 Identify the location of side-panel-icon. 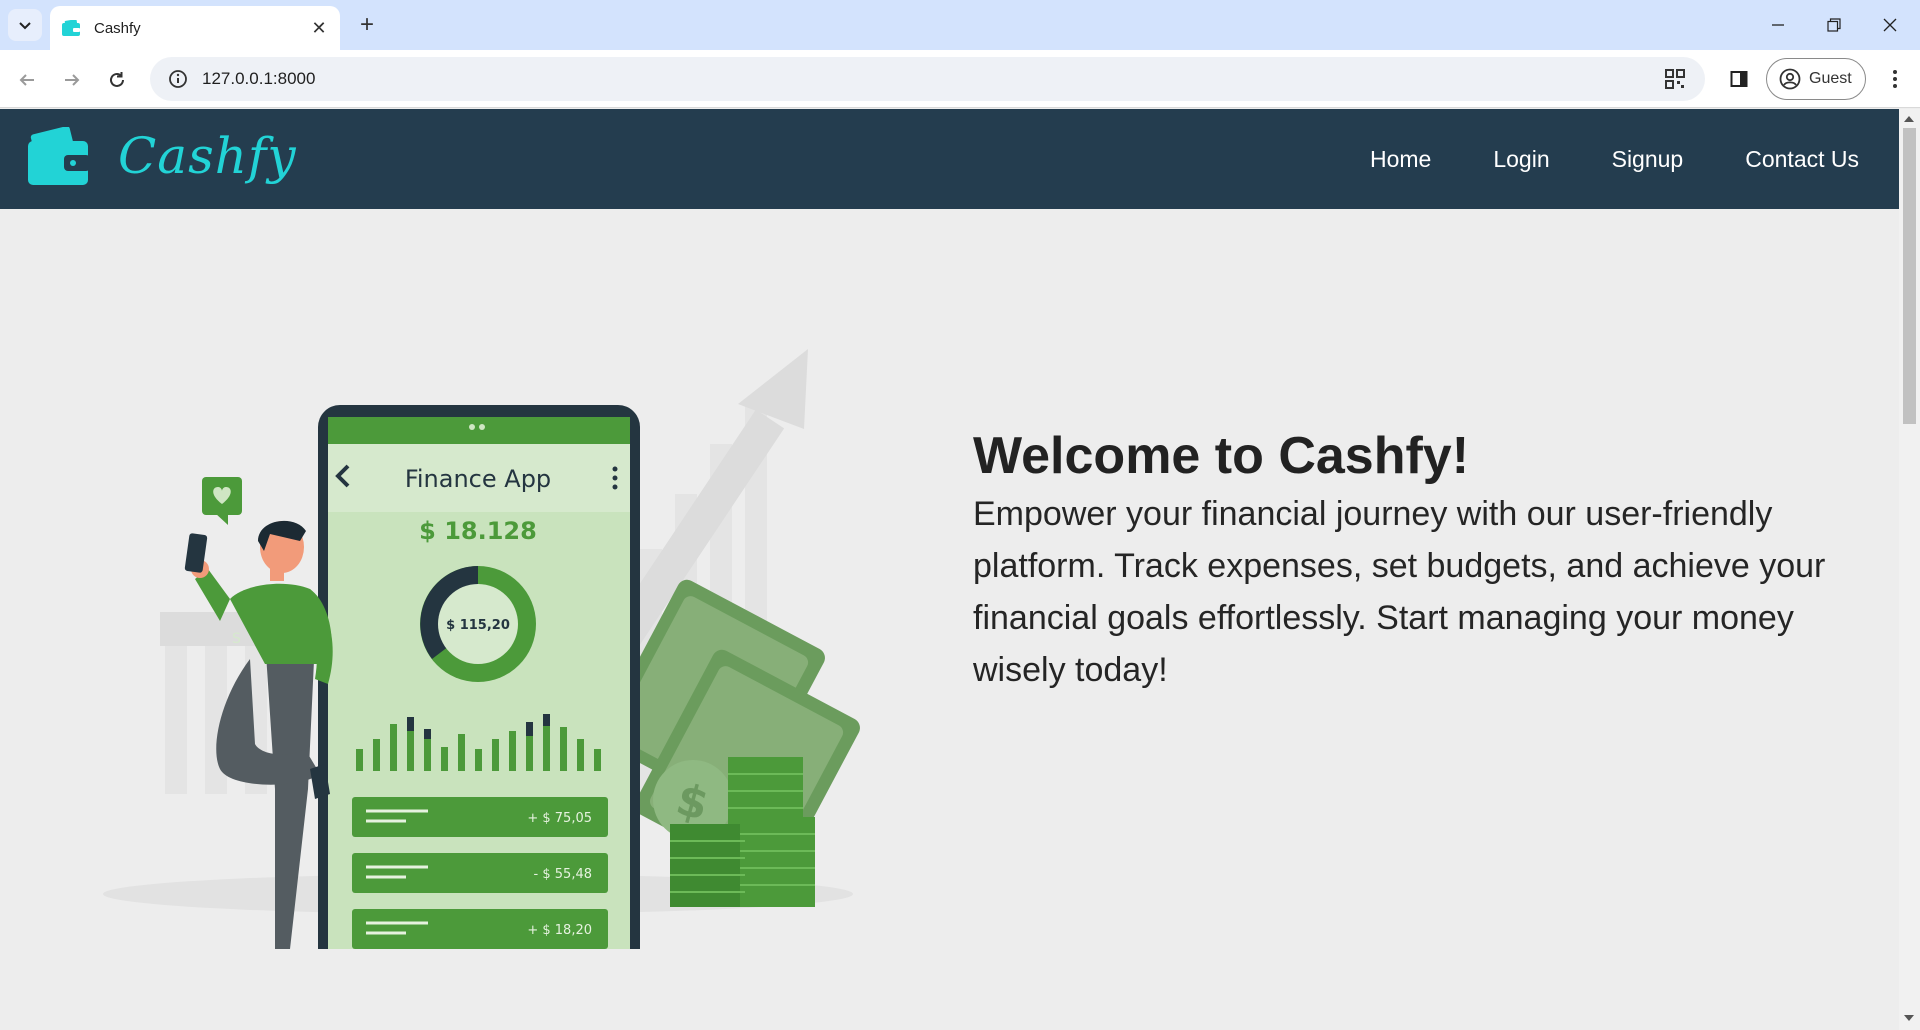
(1739, 79).